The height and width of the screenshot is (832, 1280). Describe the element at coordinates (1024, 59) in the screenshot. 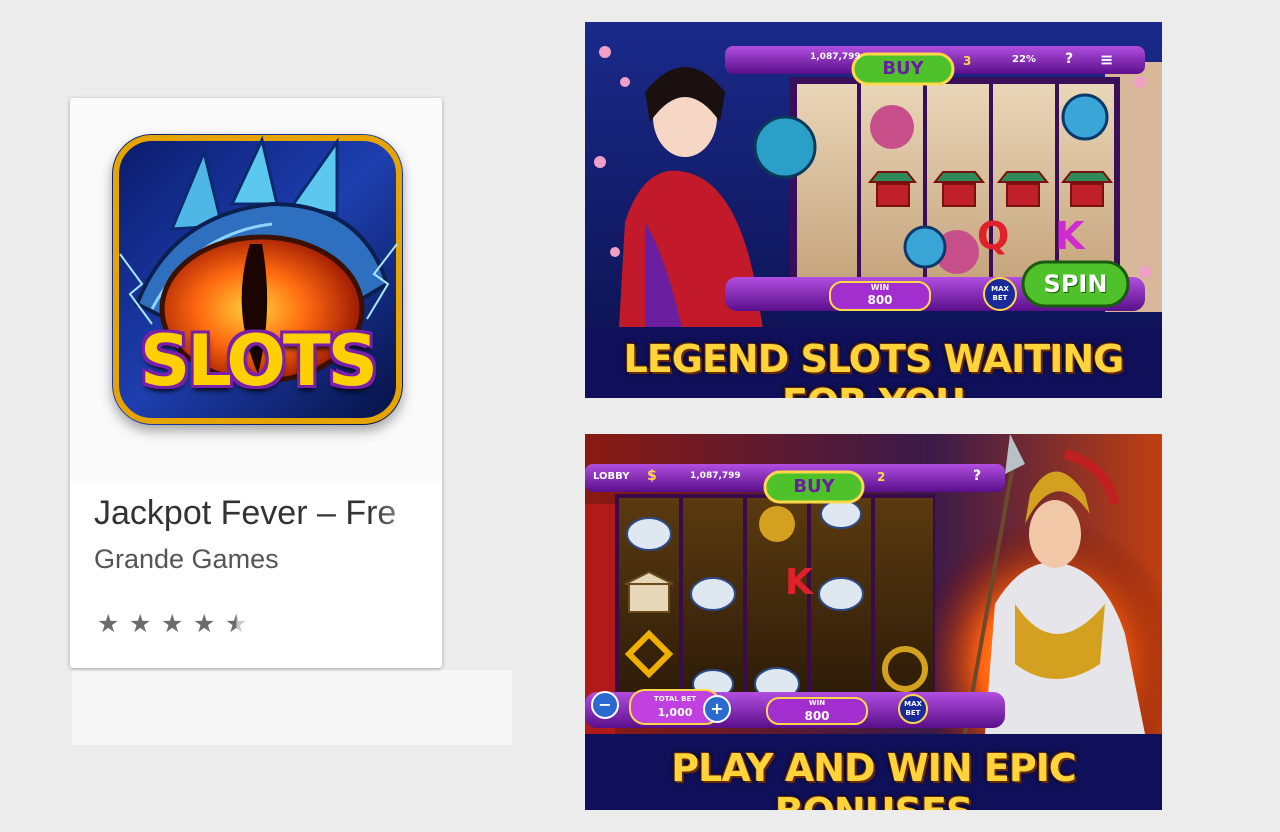

I see `level-percent: 22%` at that location.